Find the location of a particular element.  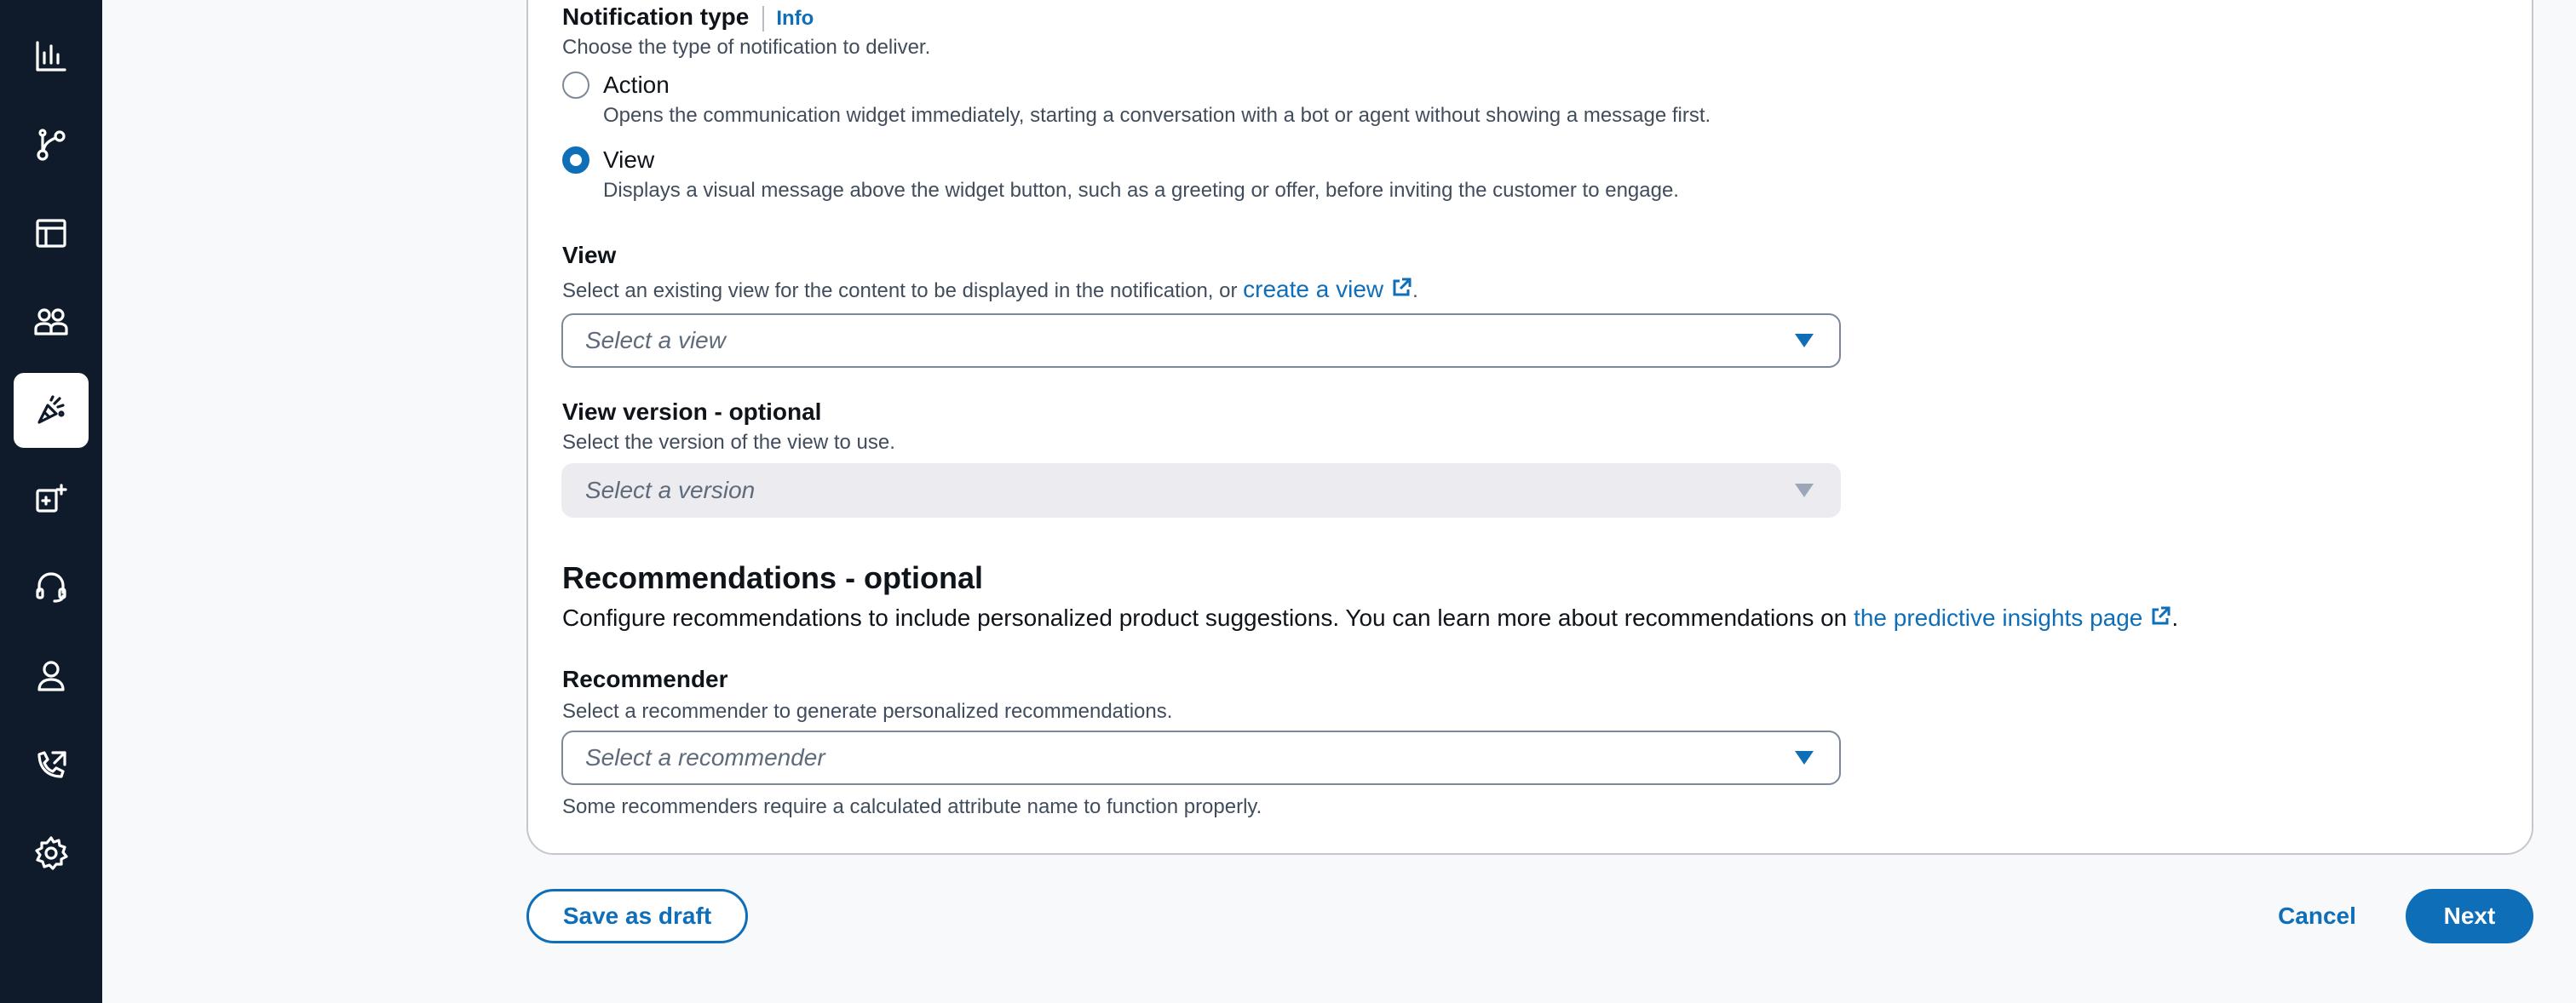

agent-workspace-nav-button is located at coordinates (51, 587).